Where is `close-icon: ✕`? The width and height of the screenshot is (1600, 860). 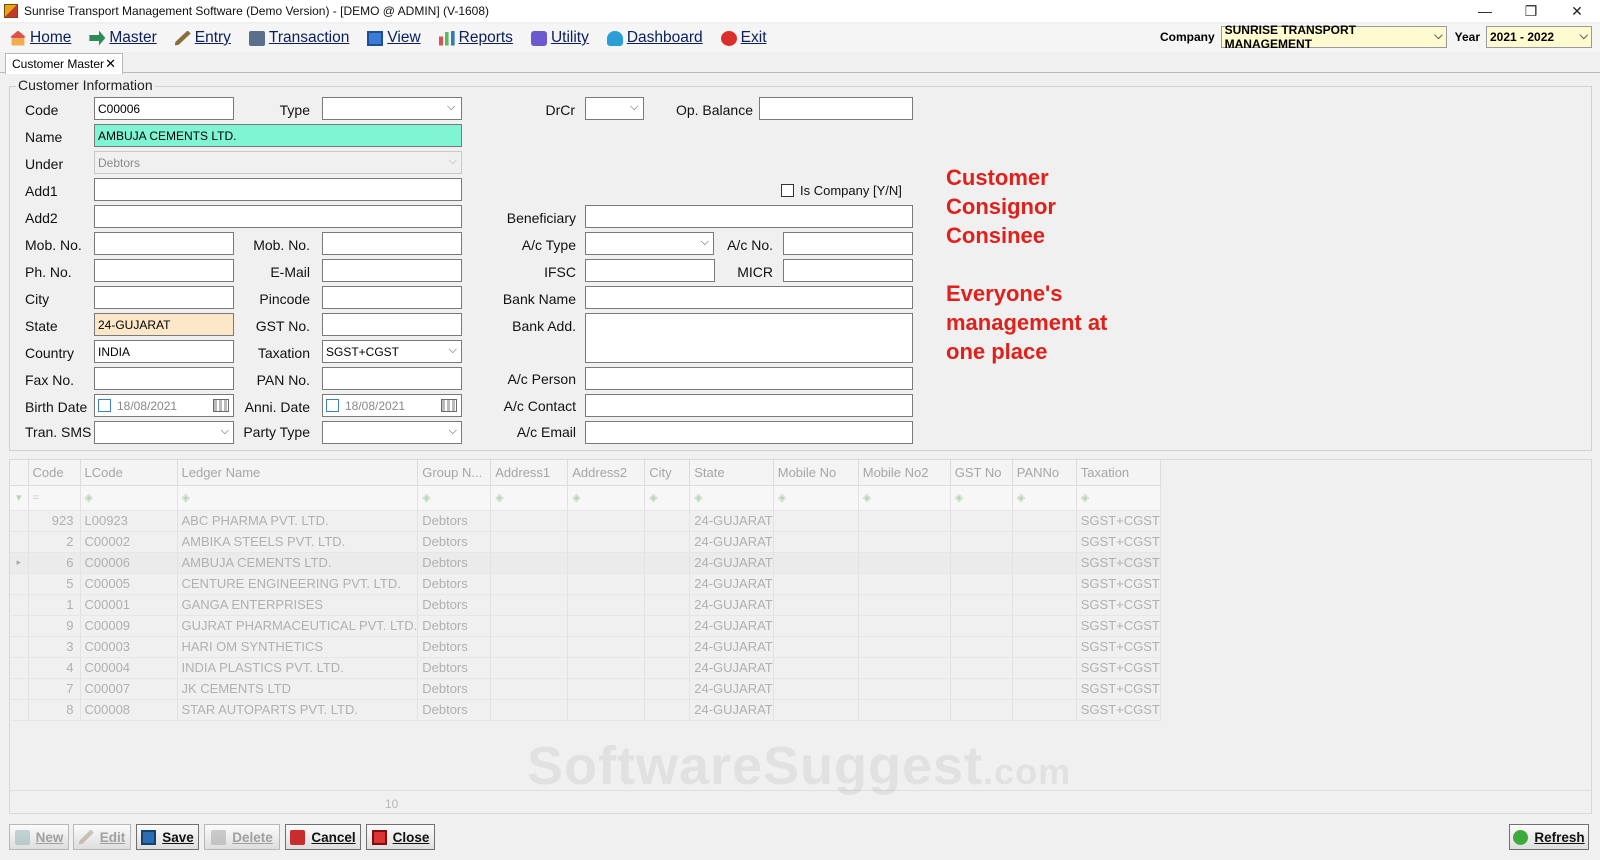 close-icon: ✕ is located at coordinates (110, 64).